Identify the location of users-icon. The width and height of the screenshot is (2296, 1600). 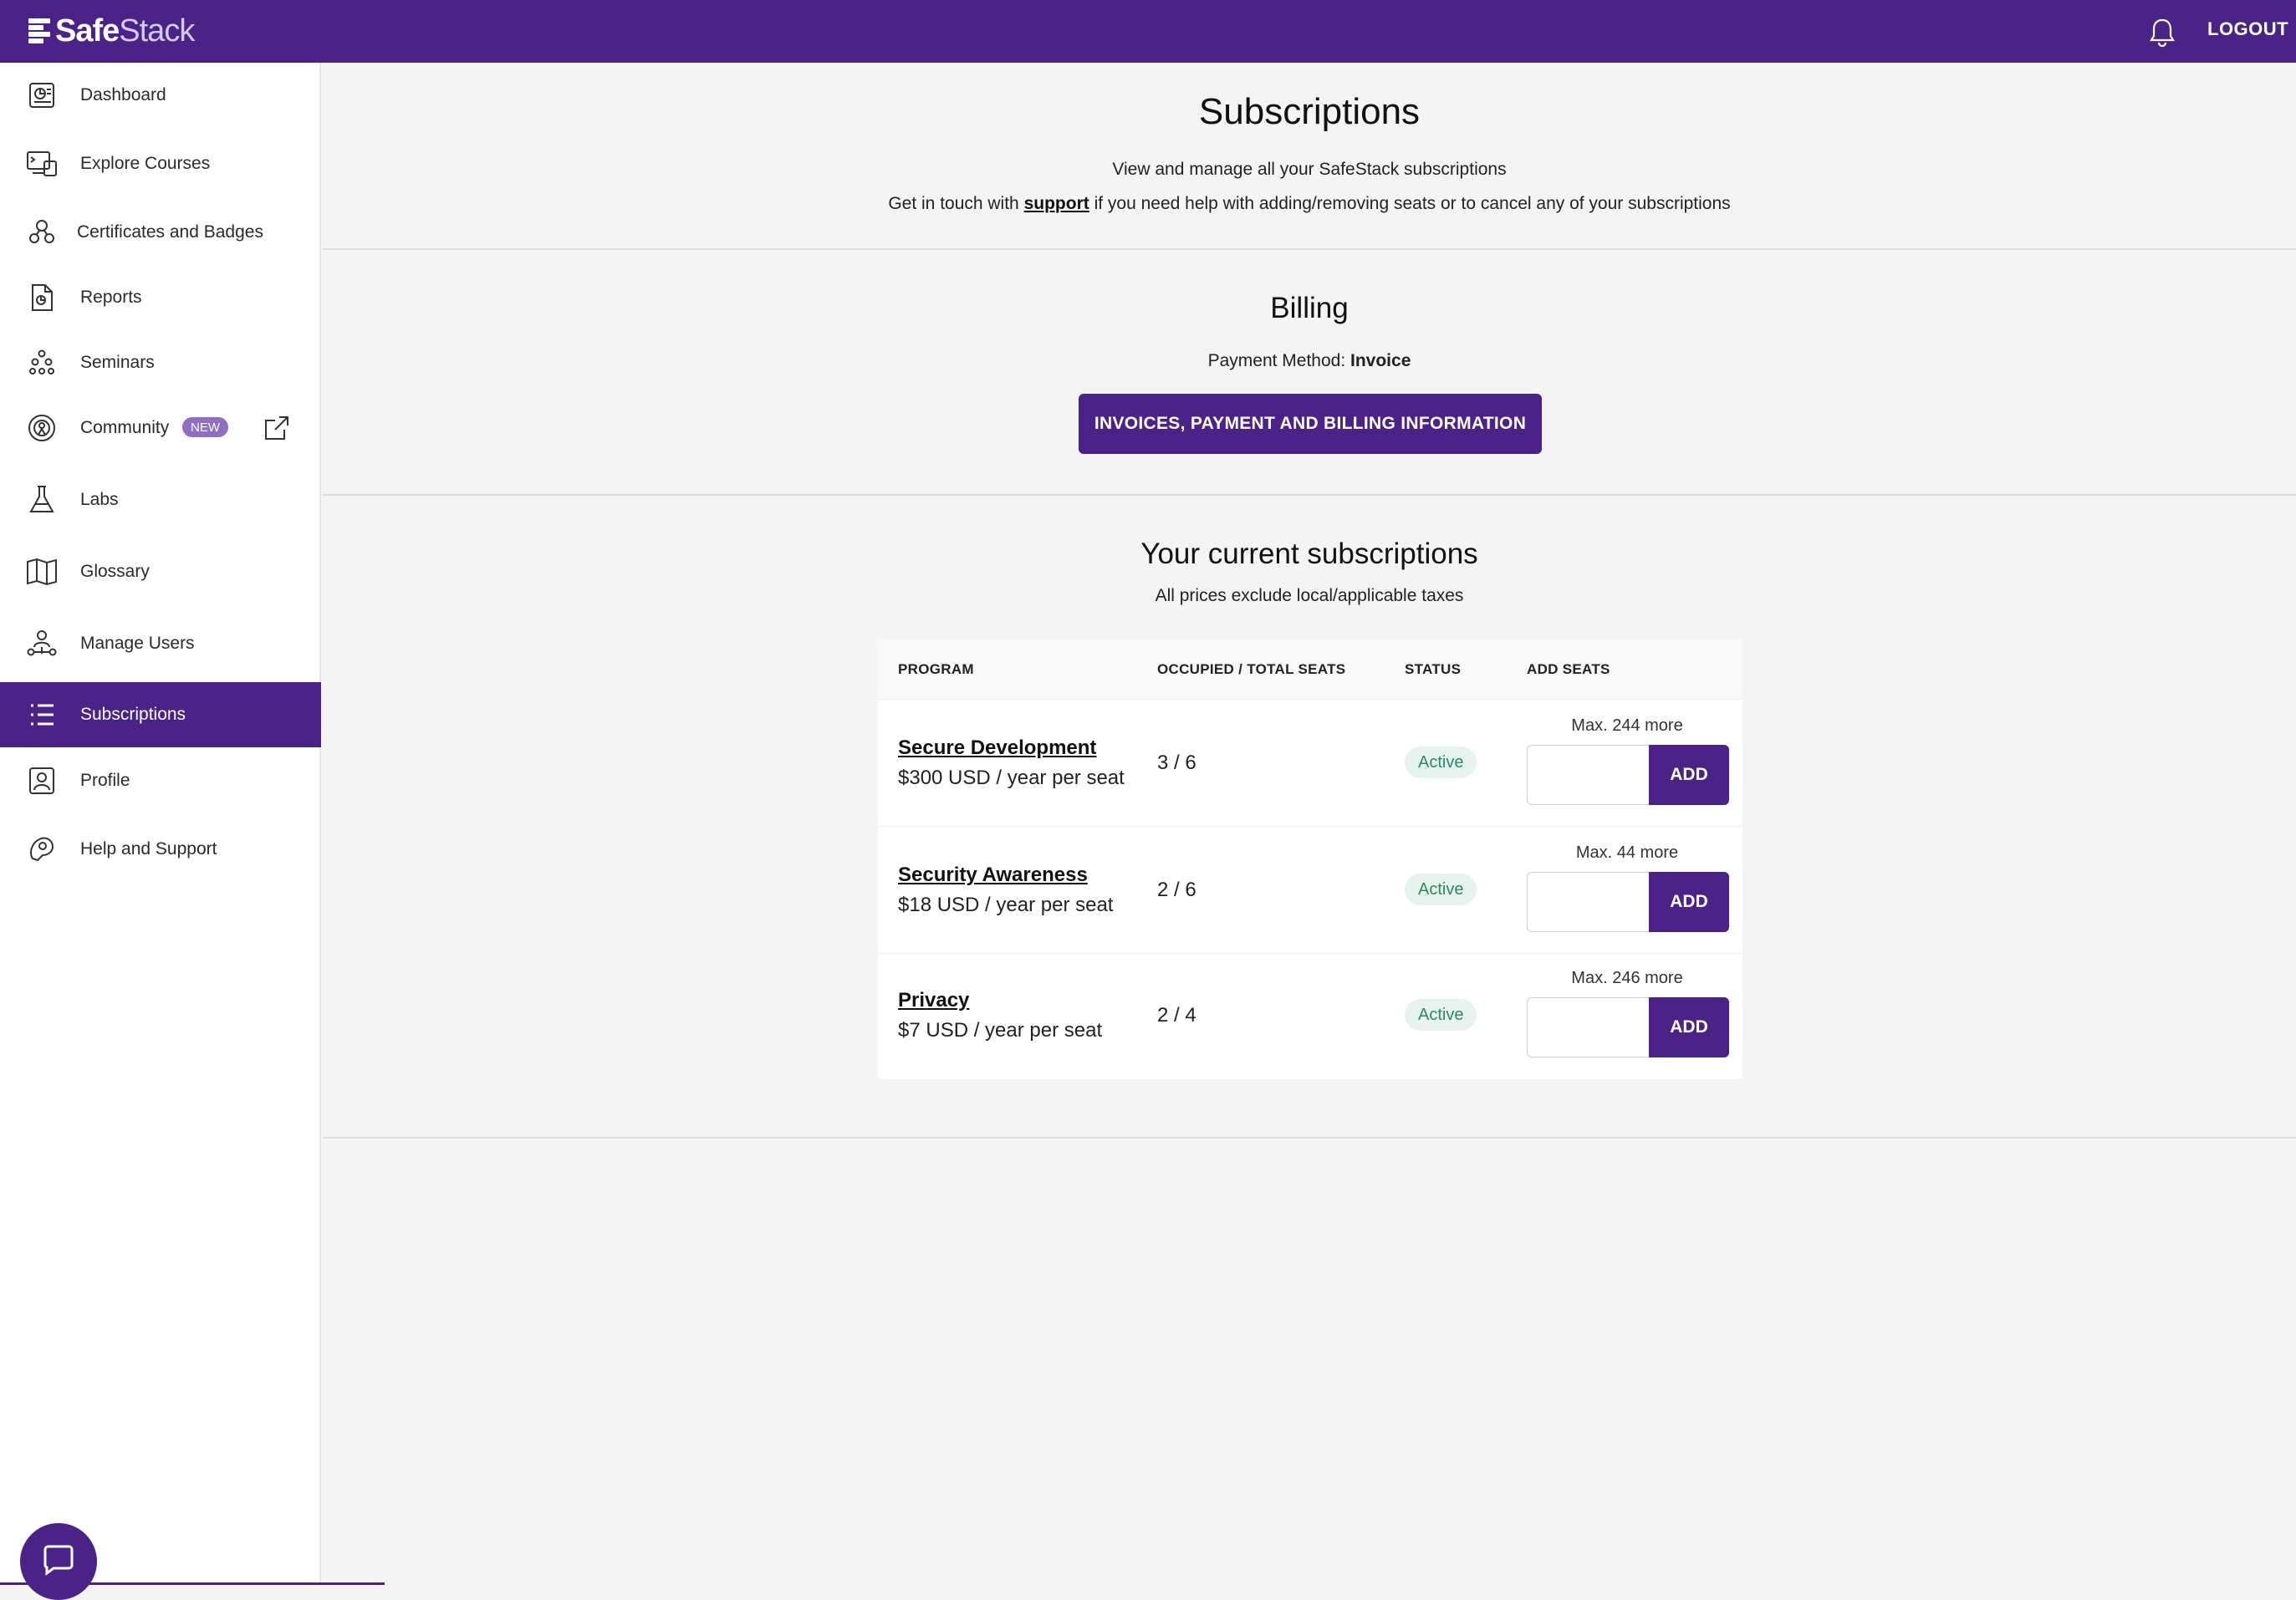
(42, 643).